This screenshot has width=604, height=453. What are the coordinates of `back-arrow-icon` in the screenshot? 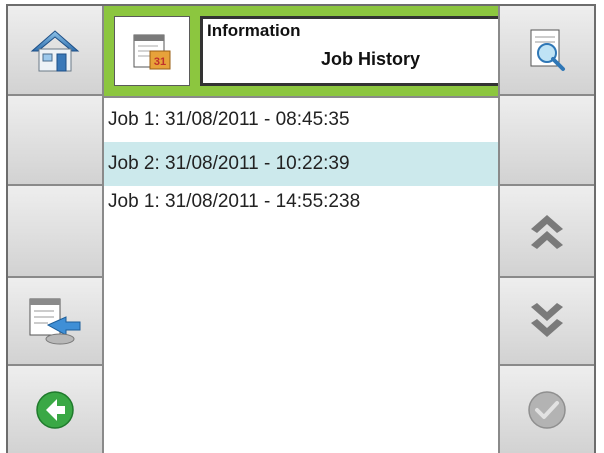 It's located at (55, 409).